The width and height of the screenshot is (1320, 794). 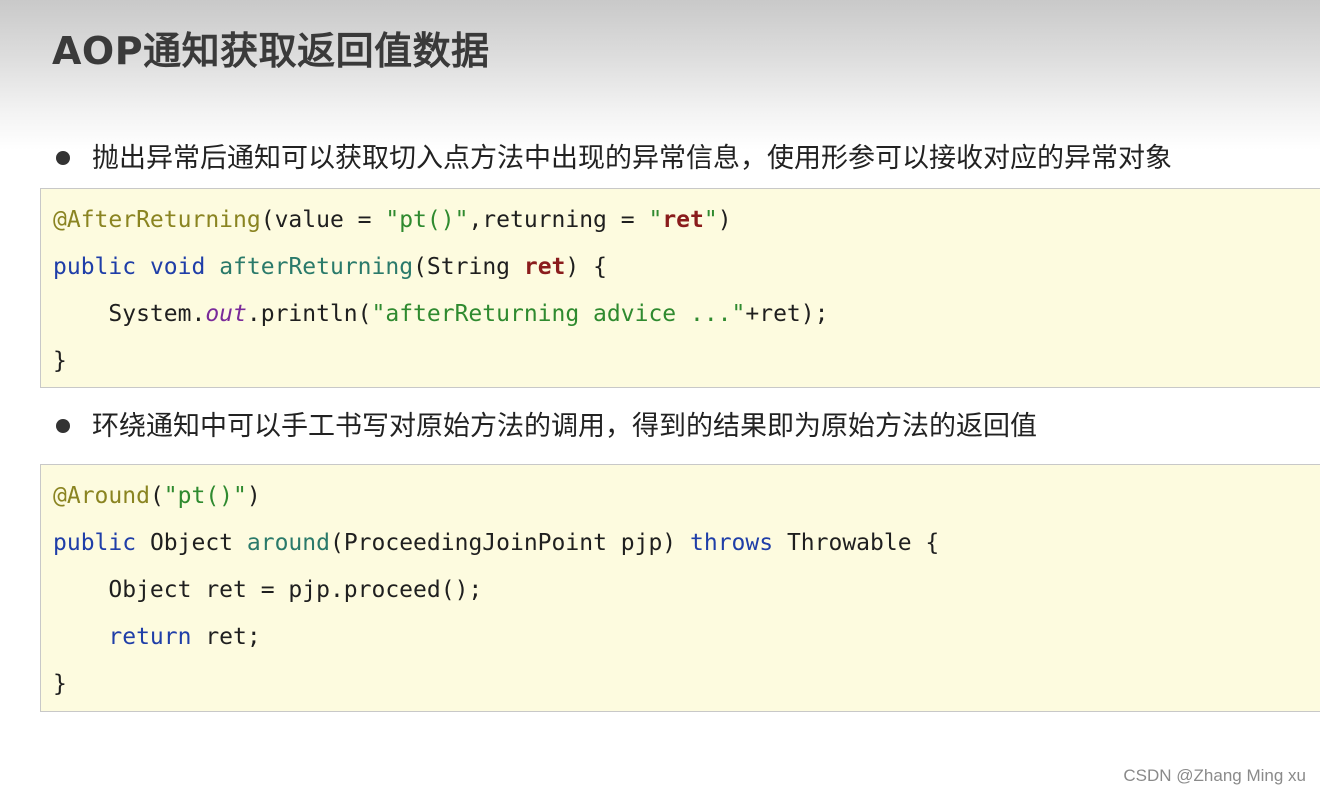 I want to click on bullet-item-2: 环绕通知中可以手工书写对原始方法的调用，得到的结果即为原始方法的返回值, so click(x=546, y=423).